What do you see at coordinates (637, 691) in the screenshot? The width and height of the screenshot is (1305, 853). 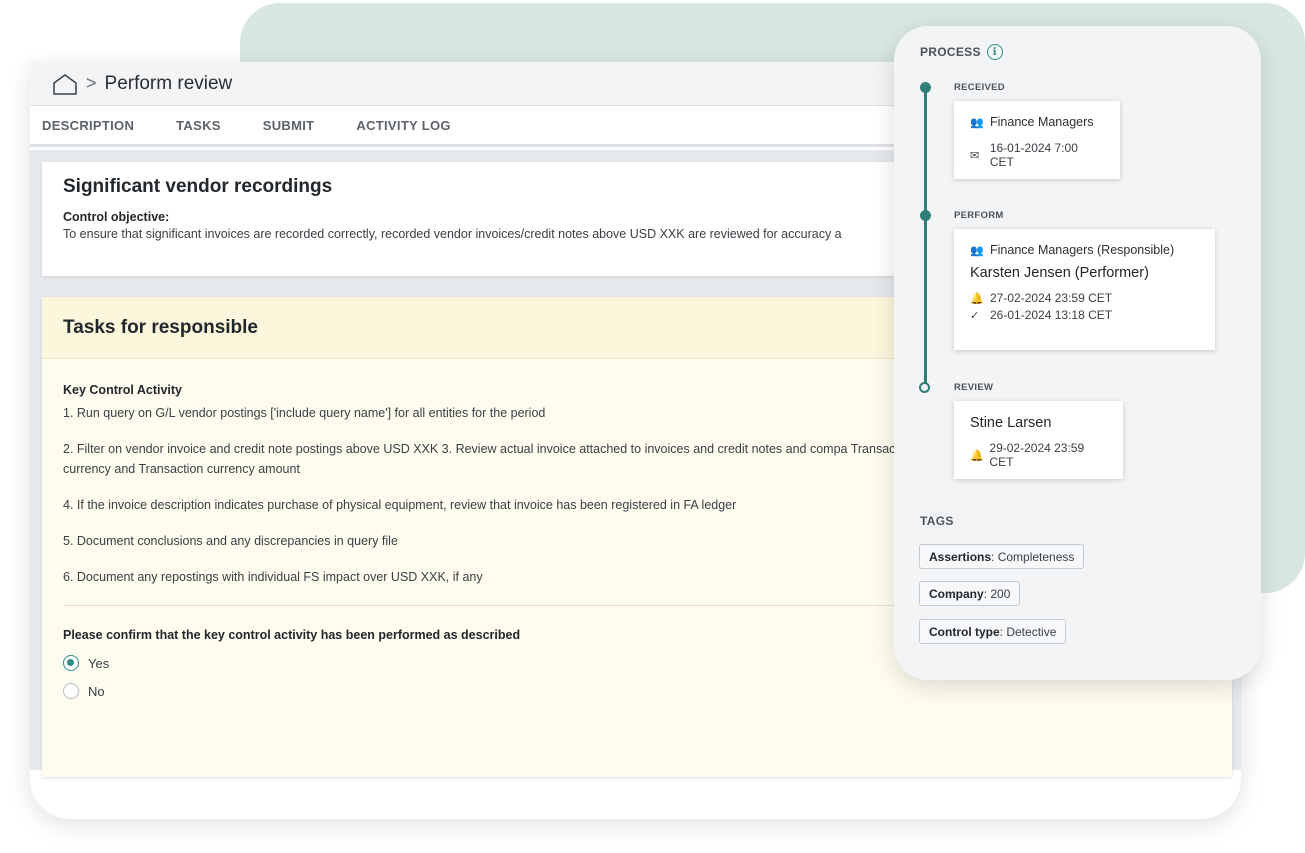 I see `radio-option-no: No` at bounding box center [637, 691].